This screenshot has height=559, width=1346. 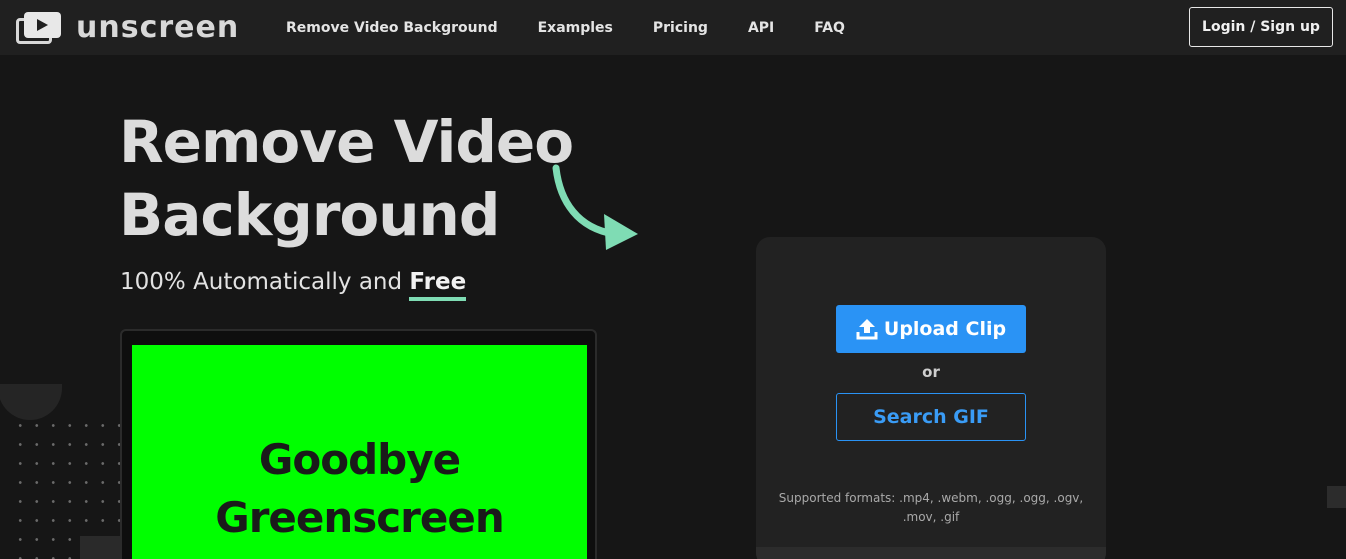 I want to click on or-separator: or, so click(x=931, y=372).